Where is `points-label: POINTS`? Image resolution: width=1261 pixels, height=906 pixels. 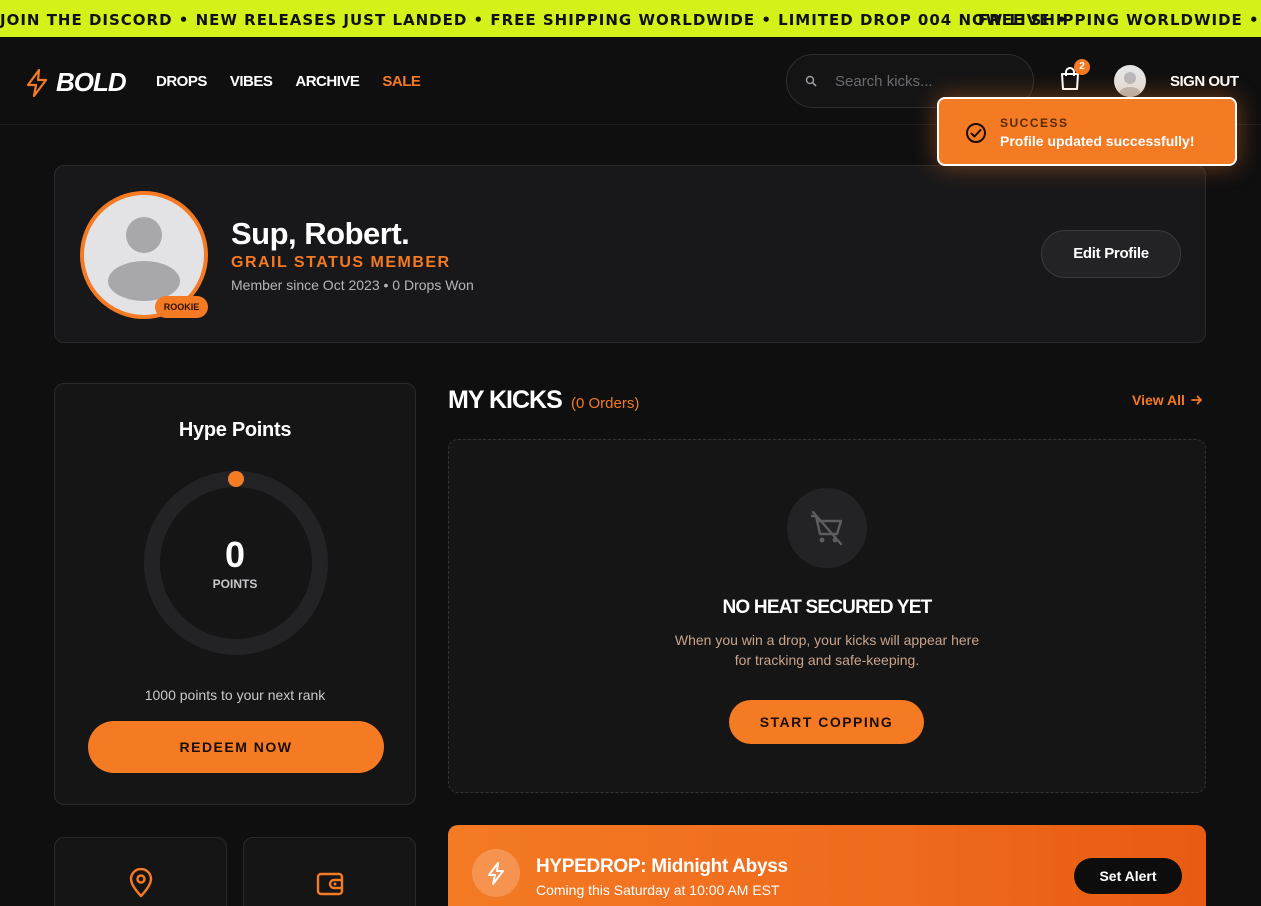
points-label: POINTS is located at coordinates (235, 584).